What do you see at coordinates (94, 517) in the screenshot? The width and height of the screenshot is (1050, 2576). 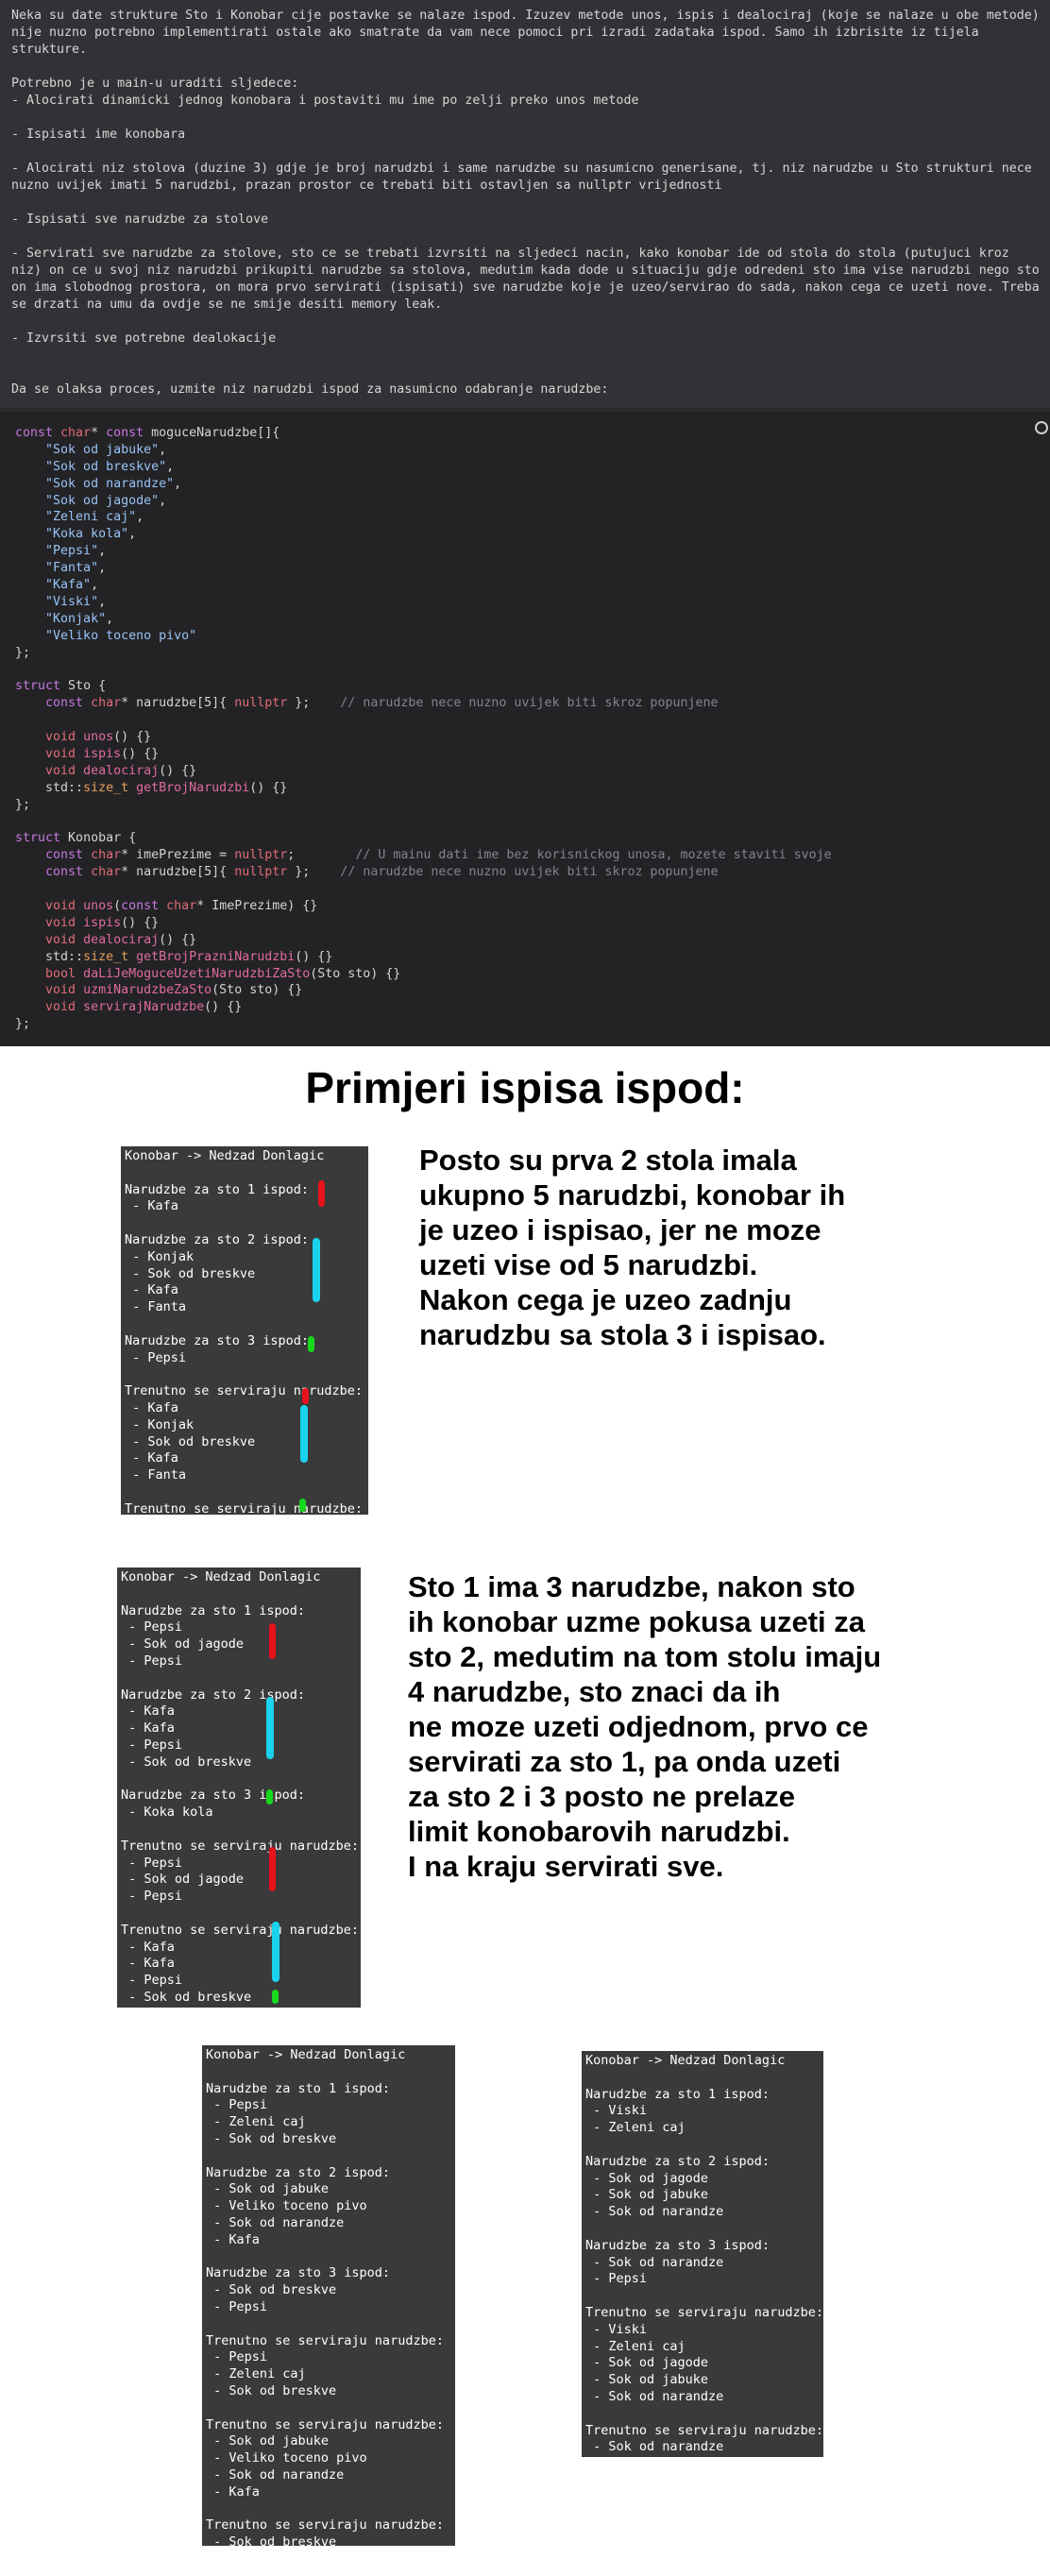 I see `code-line: "Zeleni caj",` at bounding box center [94, 517].